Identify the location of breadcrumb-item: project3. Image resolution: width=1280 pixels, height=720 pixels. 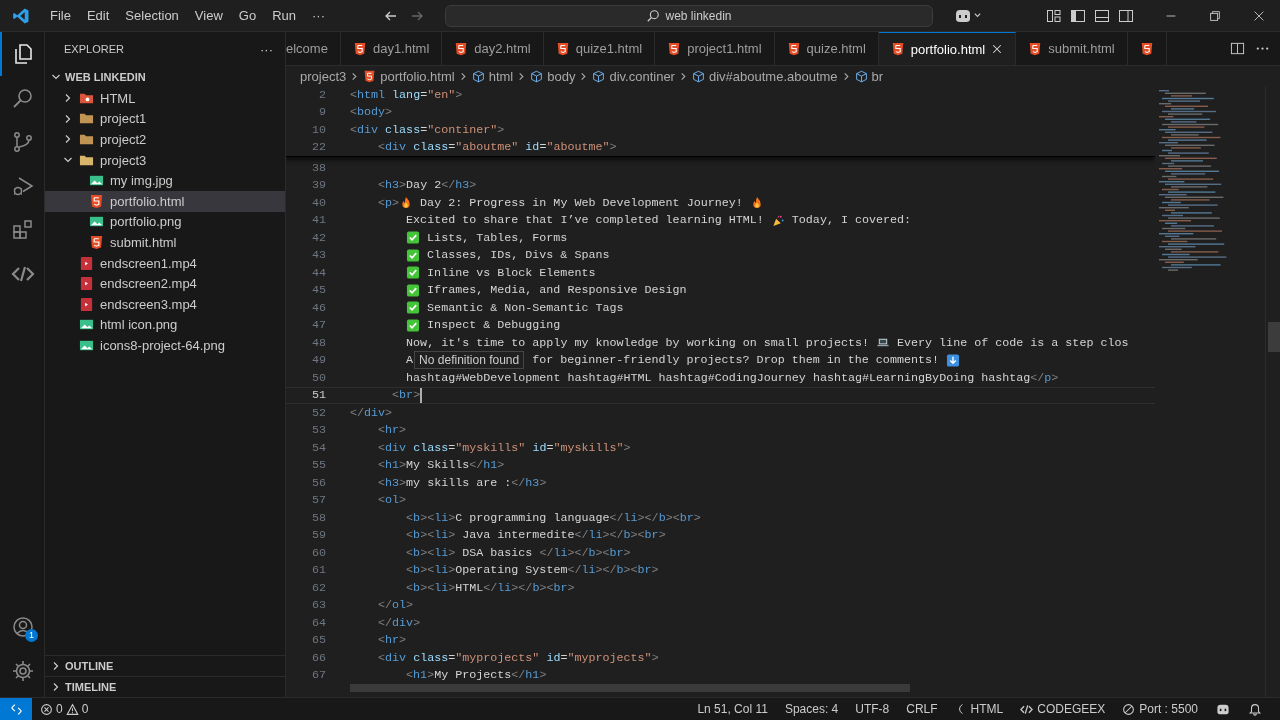
(323, 76).